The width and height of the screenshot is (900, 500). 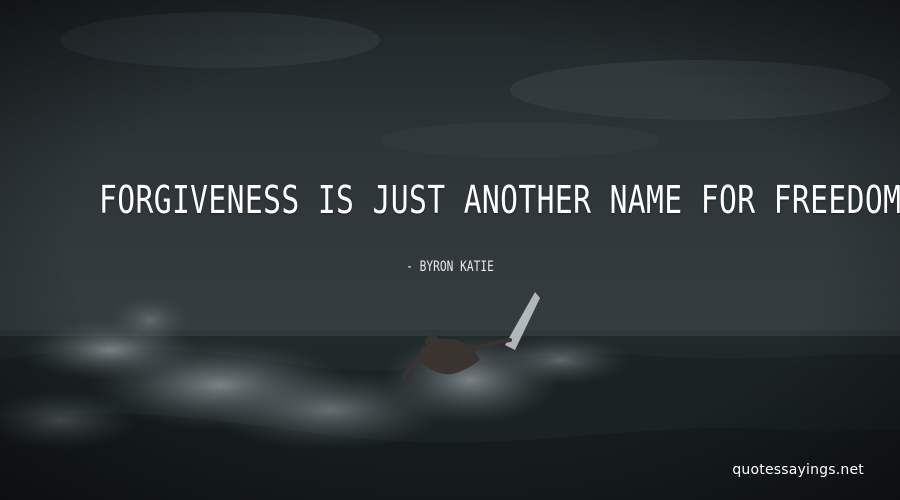 What do you see at coordinates (450, 267) in the screenshot?
I see `quote-author: - BYRON KATIE` at bounding box center [450, 267].